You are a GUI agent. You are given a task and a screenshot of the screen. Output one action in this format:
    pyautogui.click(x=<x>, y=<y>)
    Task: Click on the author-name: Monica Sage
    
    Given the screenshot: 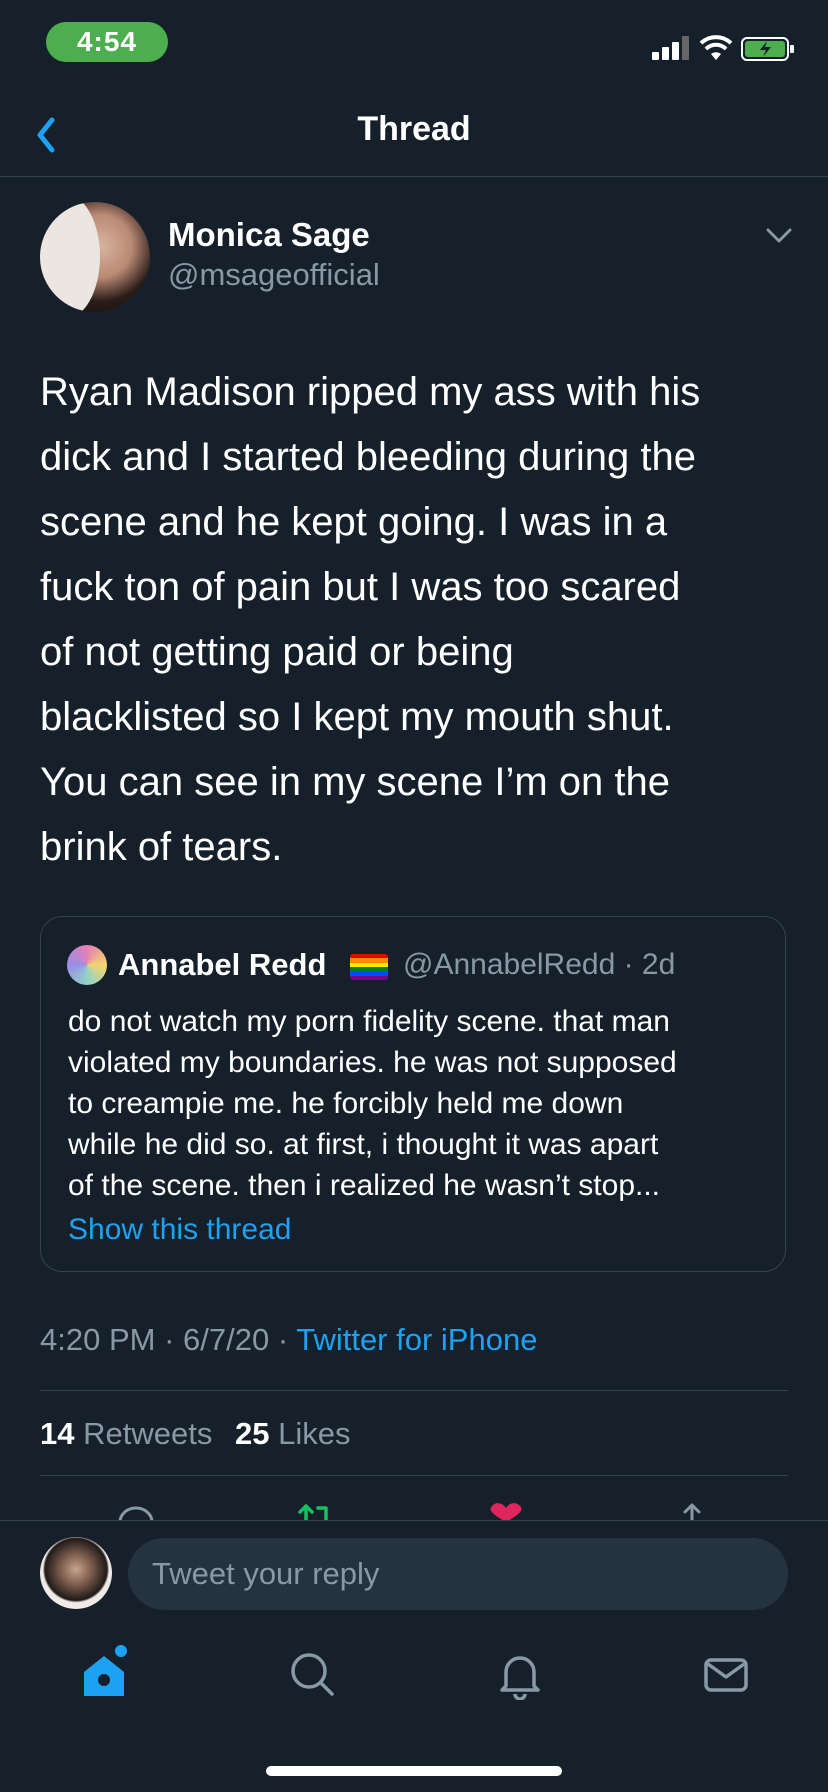 What is the action you would take?
    pyautogui.click(x=269, y=235)
    